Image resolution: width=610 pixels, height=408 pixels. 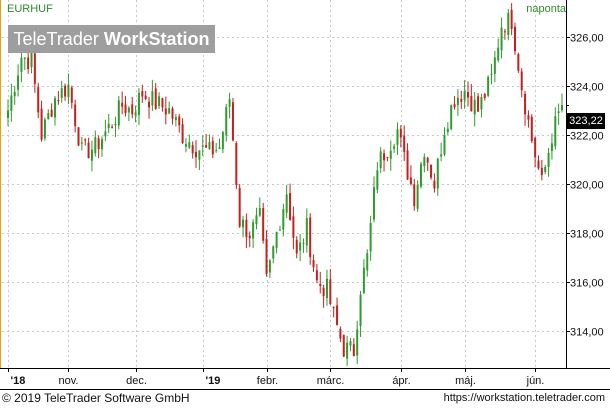 I want to click on y-tick-label: 324,00, so click(x=587, y=88).